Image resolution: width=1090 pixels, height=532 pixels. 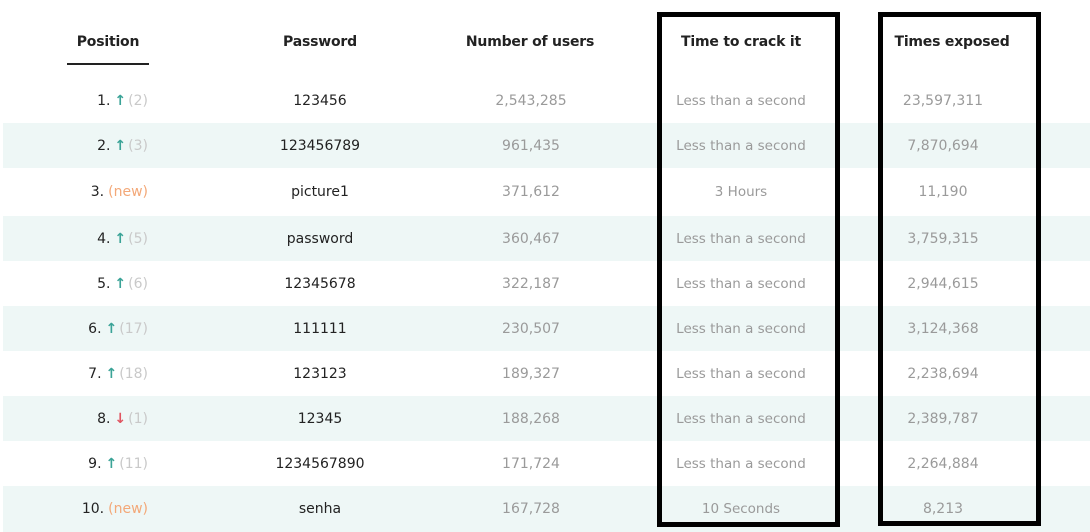 I want to click on previous-rank: (3), so click(x=138, y=145).